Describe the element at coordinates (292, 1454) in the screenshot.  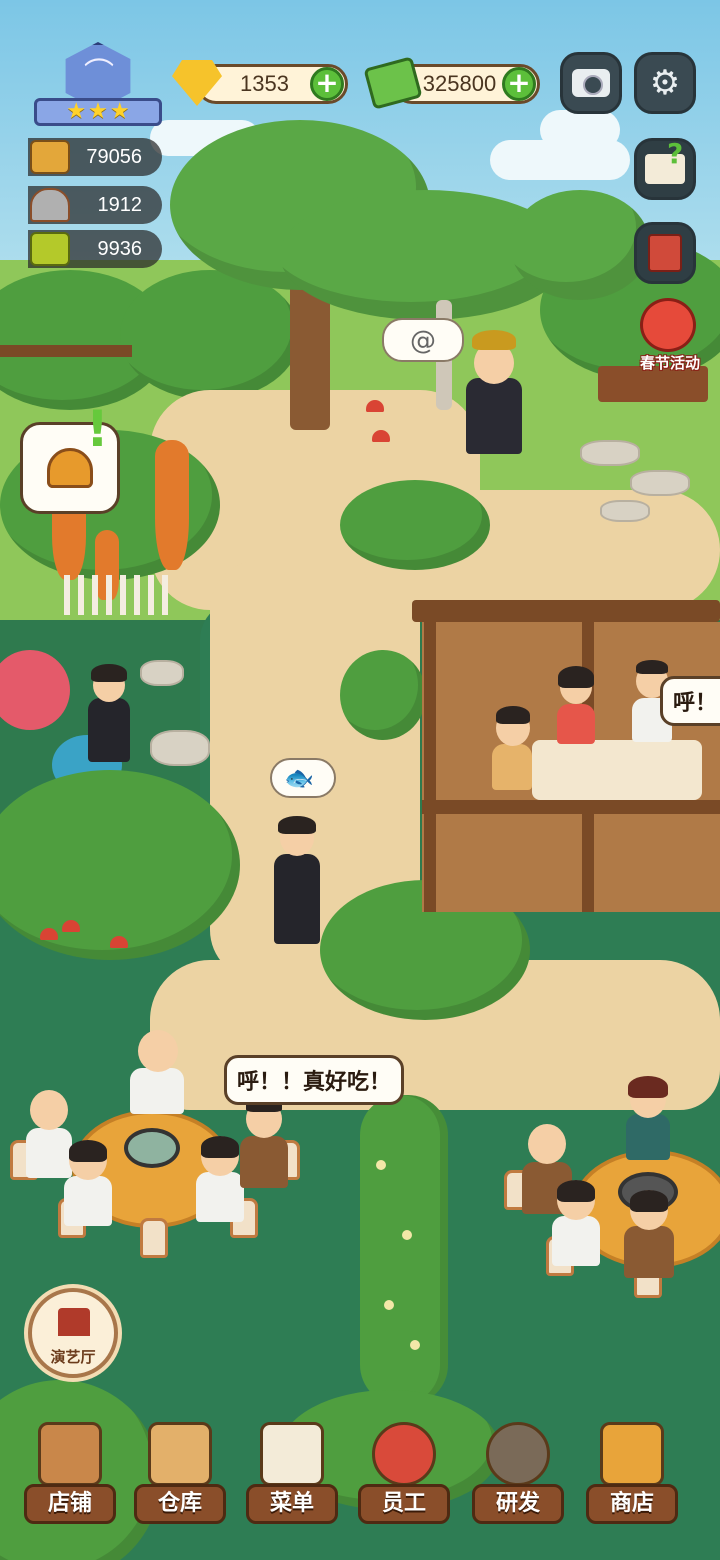
I see `menu-clipboard-icon` at that location.